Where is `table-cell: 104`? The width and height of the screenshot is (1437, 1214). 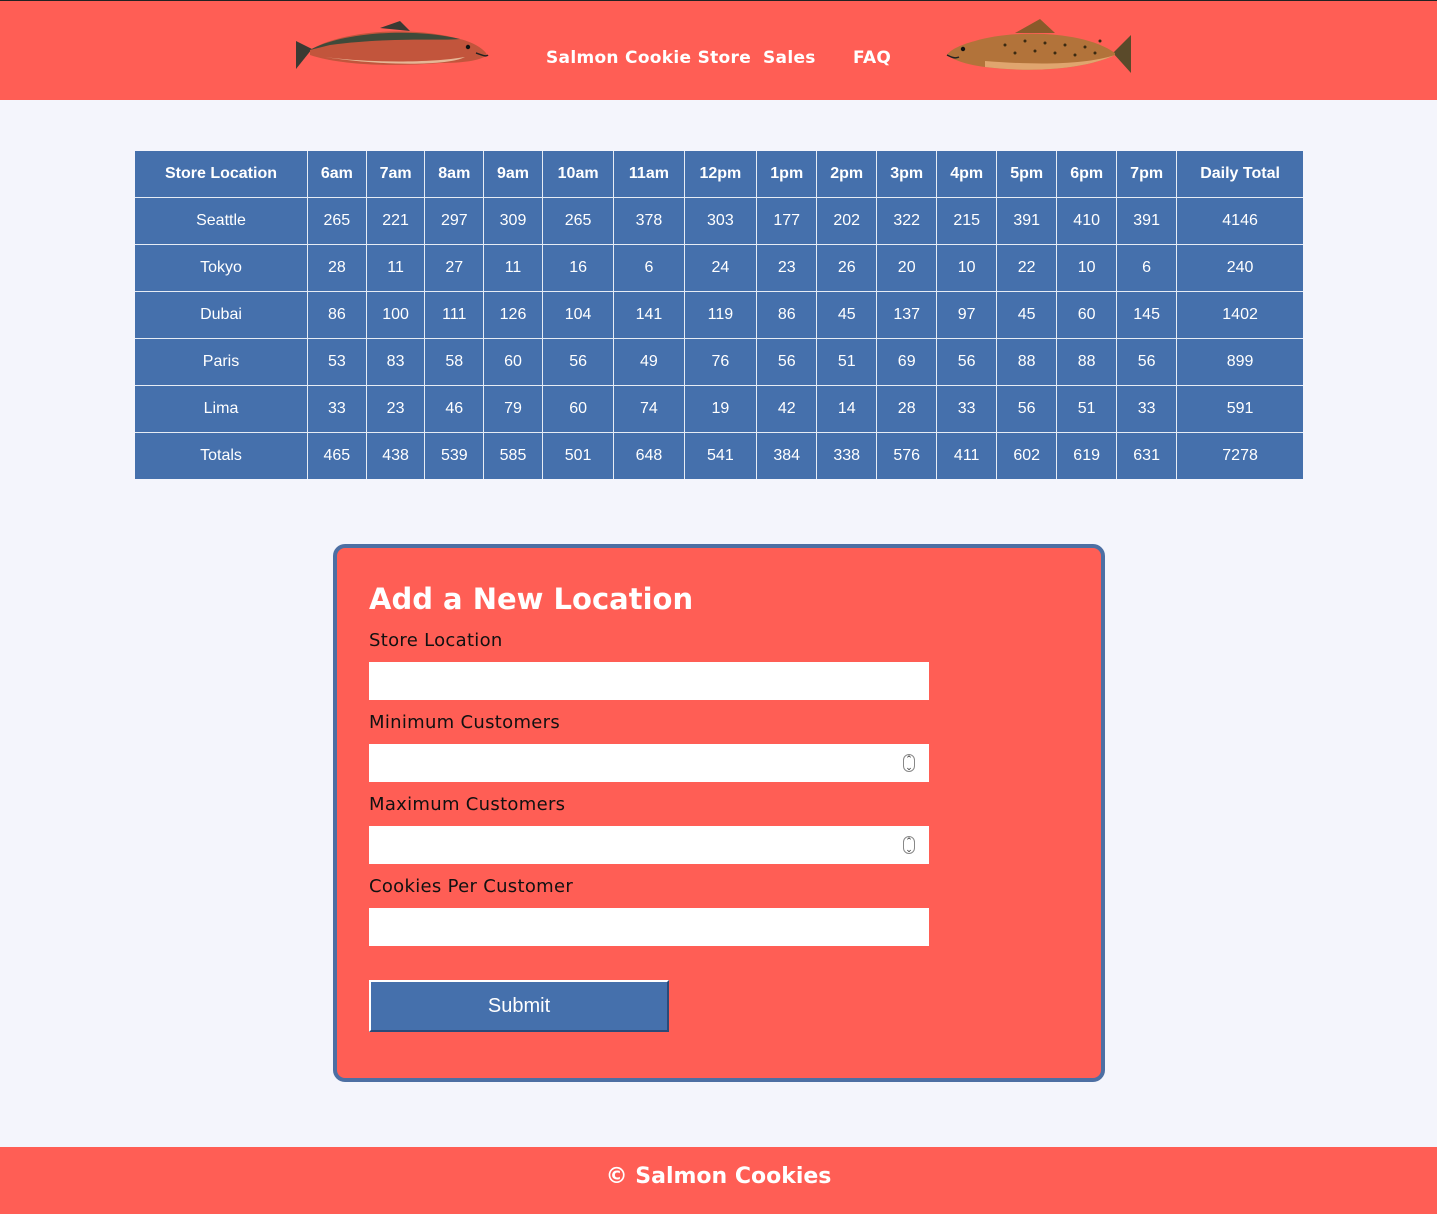
table-cell: 104 is located at coordinates (578, 314).